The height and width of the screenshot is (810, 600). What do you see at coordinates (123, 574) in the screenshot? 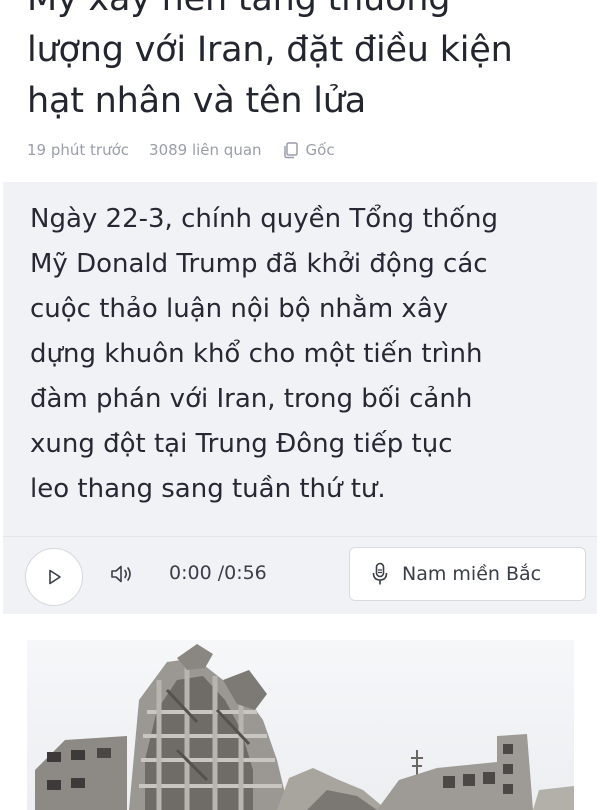
I see `volume-icon` at bounding box center [123, 574].